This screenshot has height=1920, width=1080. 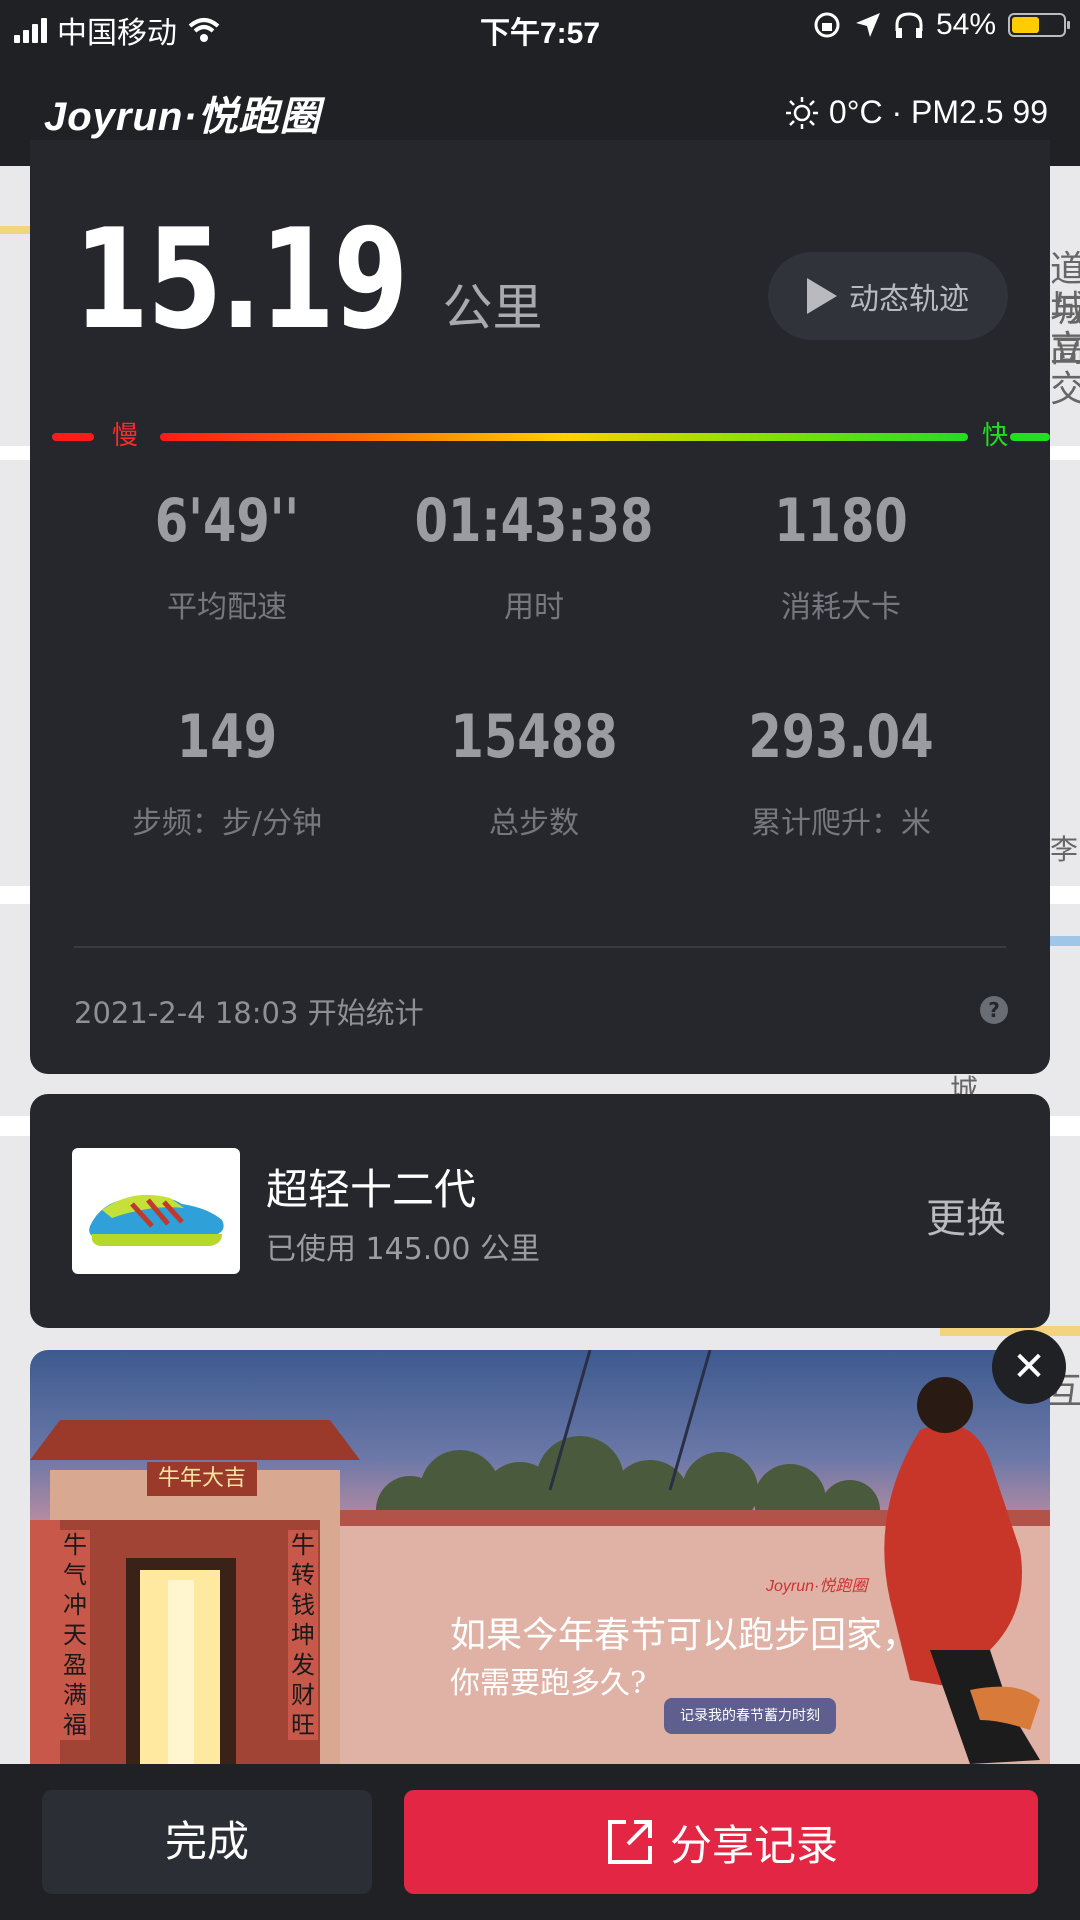 What do you see at coordinates (548, 1683) in the screenshot?
I see `banner-subline: 你需要跑多久?` at bounding box center [548, 1683].